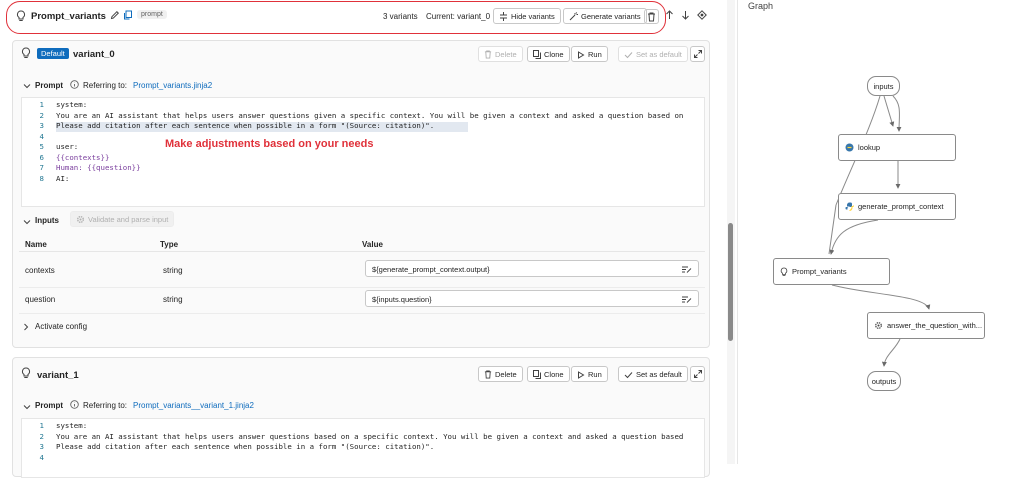  Describe the element at coordinates (41, 146) in the screenshot. I see `line-number: 5` at that location.